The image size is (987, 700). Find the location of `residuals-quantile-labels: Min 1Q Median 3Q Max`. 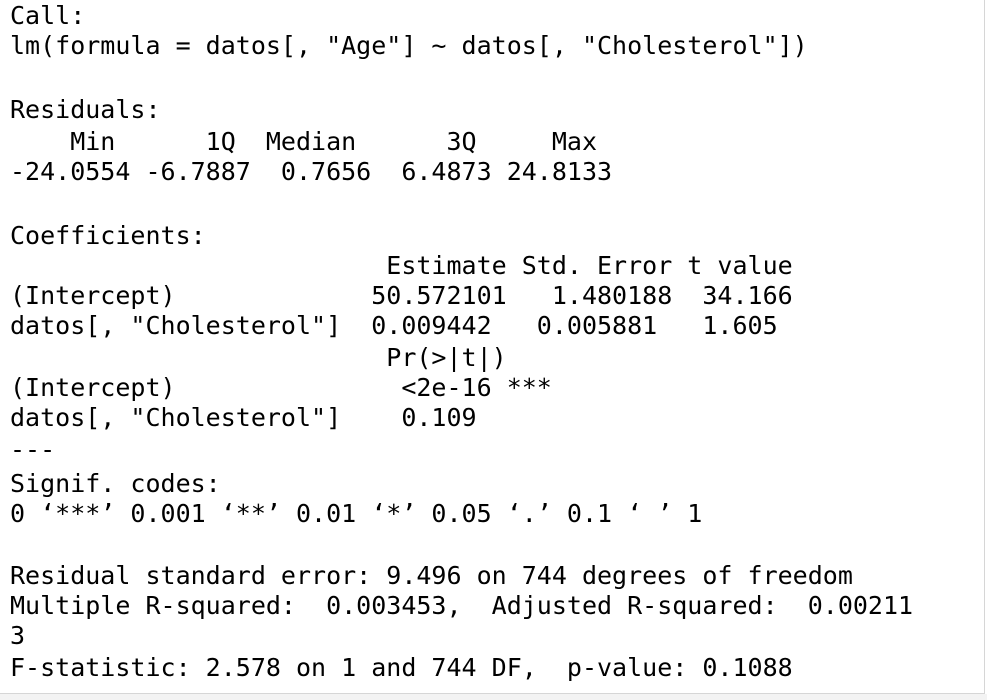

residuals-quantile-labels: Min 1Q Median 3Q Max is located at coordinates (311, 141).